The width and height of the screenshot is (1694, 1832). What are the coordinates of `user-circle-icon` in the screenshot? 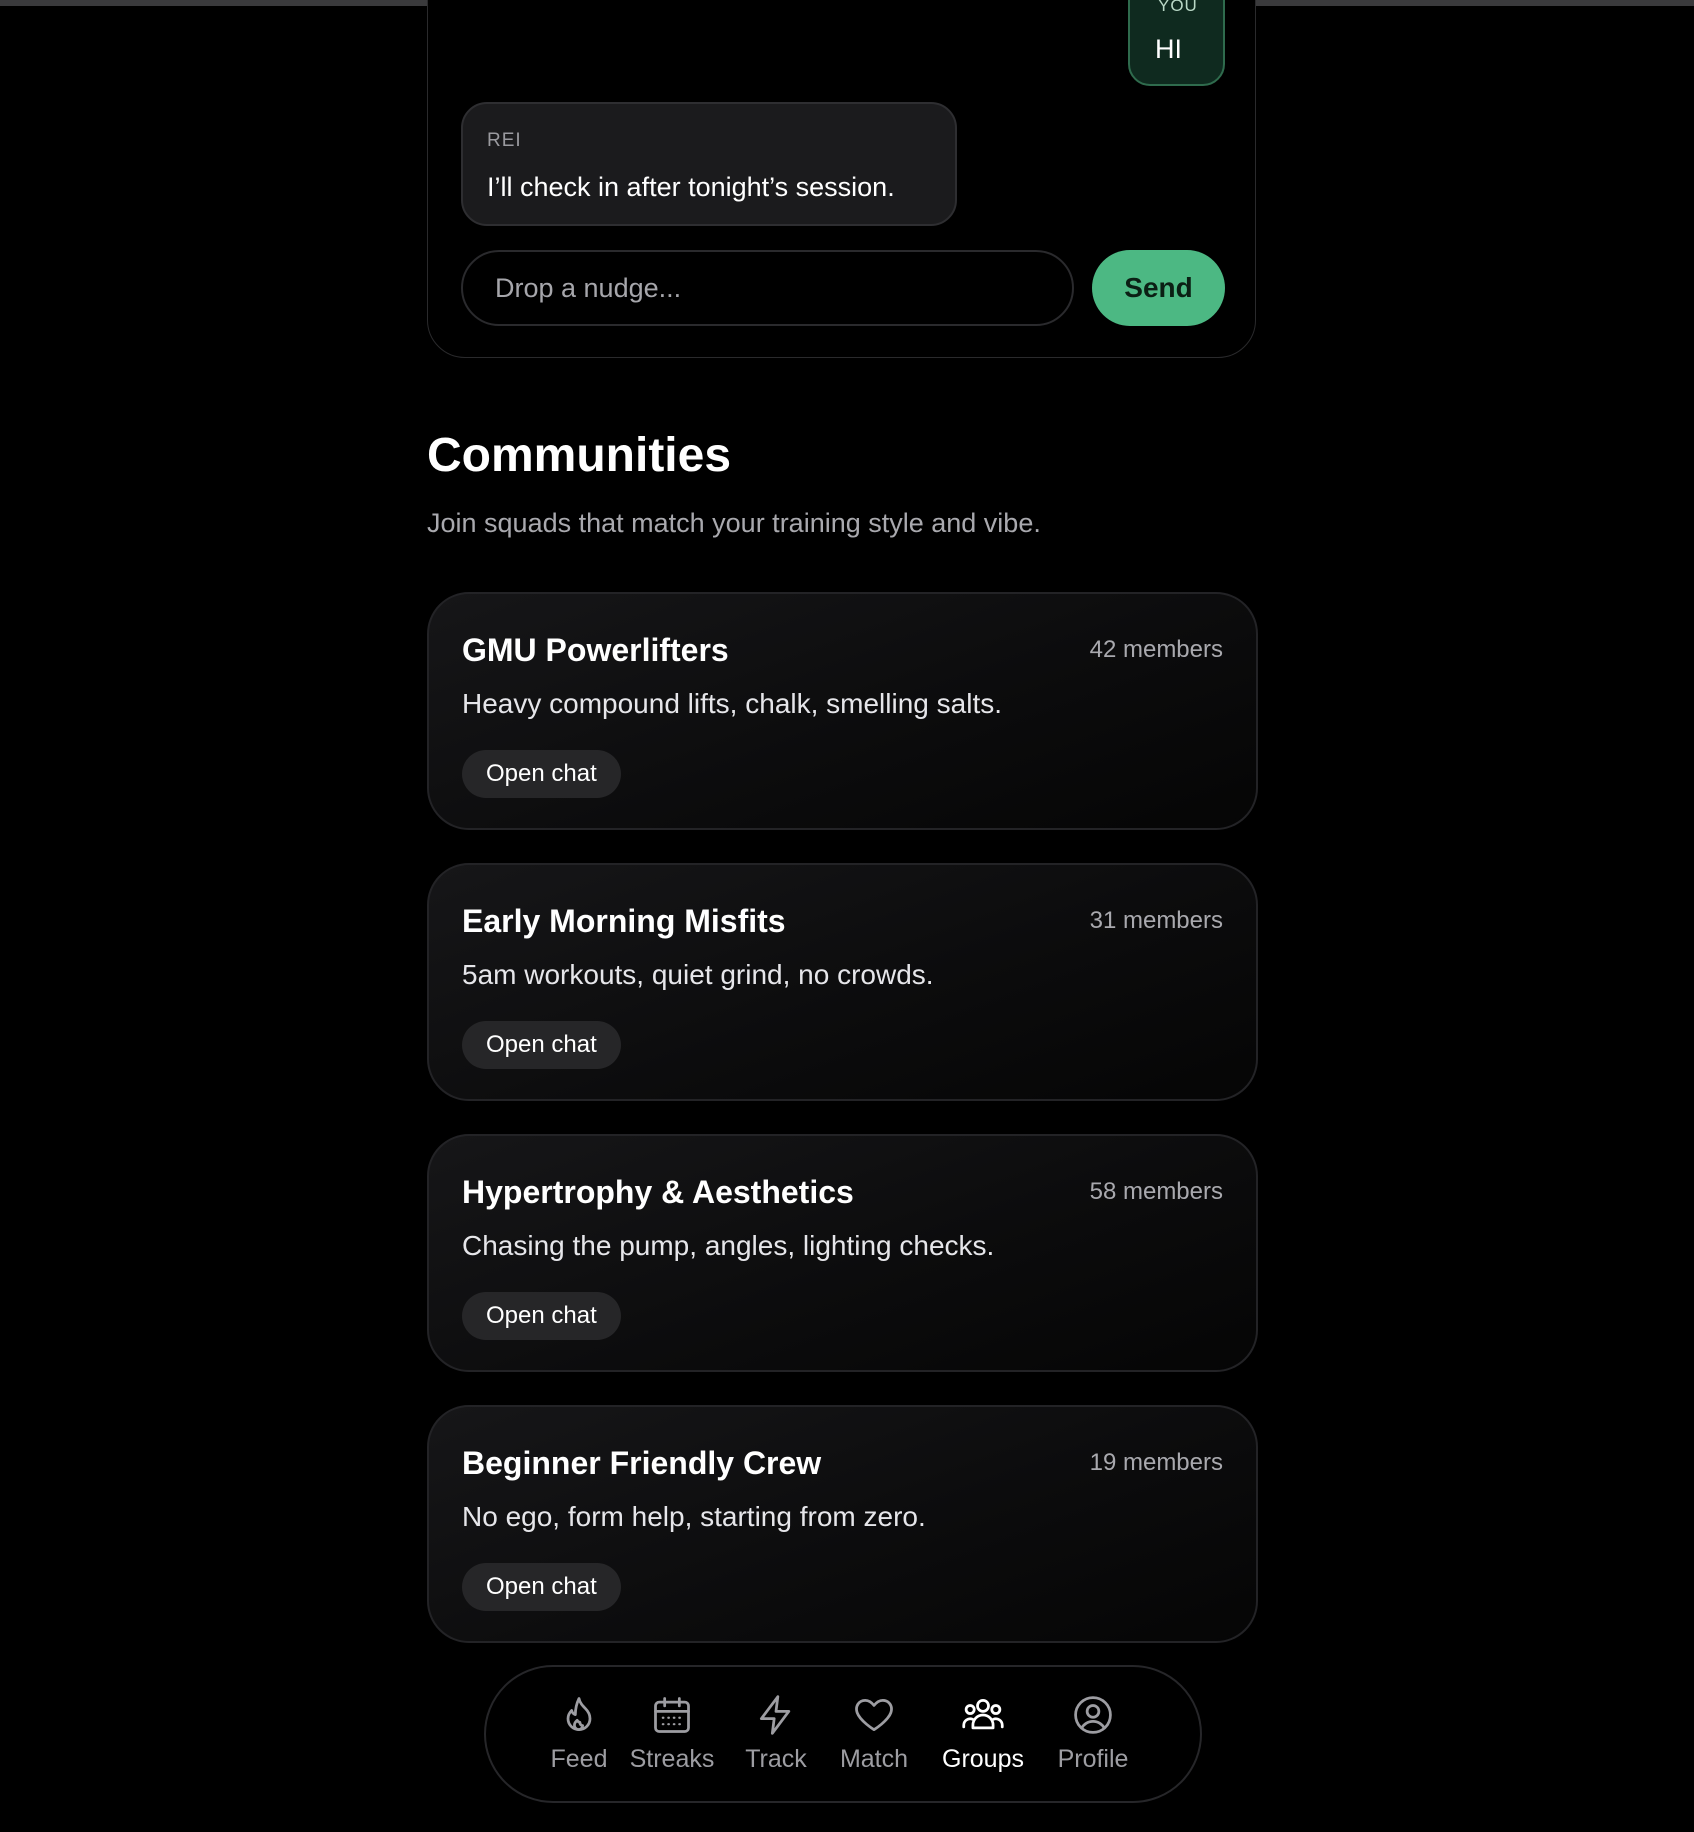 It's located at (1093, 1715).